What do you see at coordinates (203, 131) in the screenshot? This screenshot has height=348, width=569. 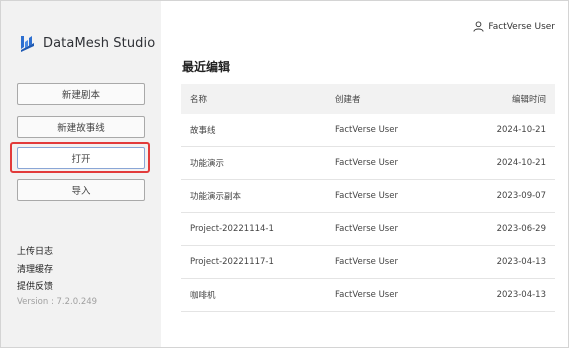 I see `row-name-cell: 故事线` at bounding box center [203, 131].